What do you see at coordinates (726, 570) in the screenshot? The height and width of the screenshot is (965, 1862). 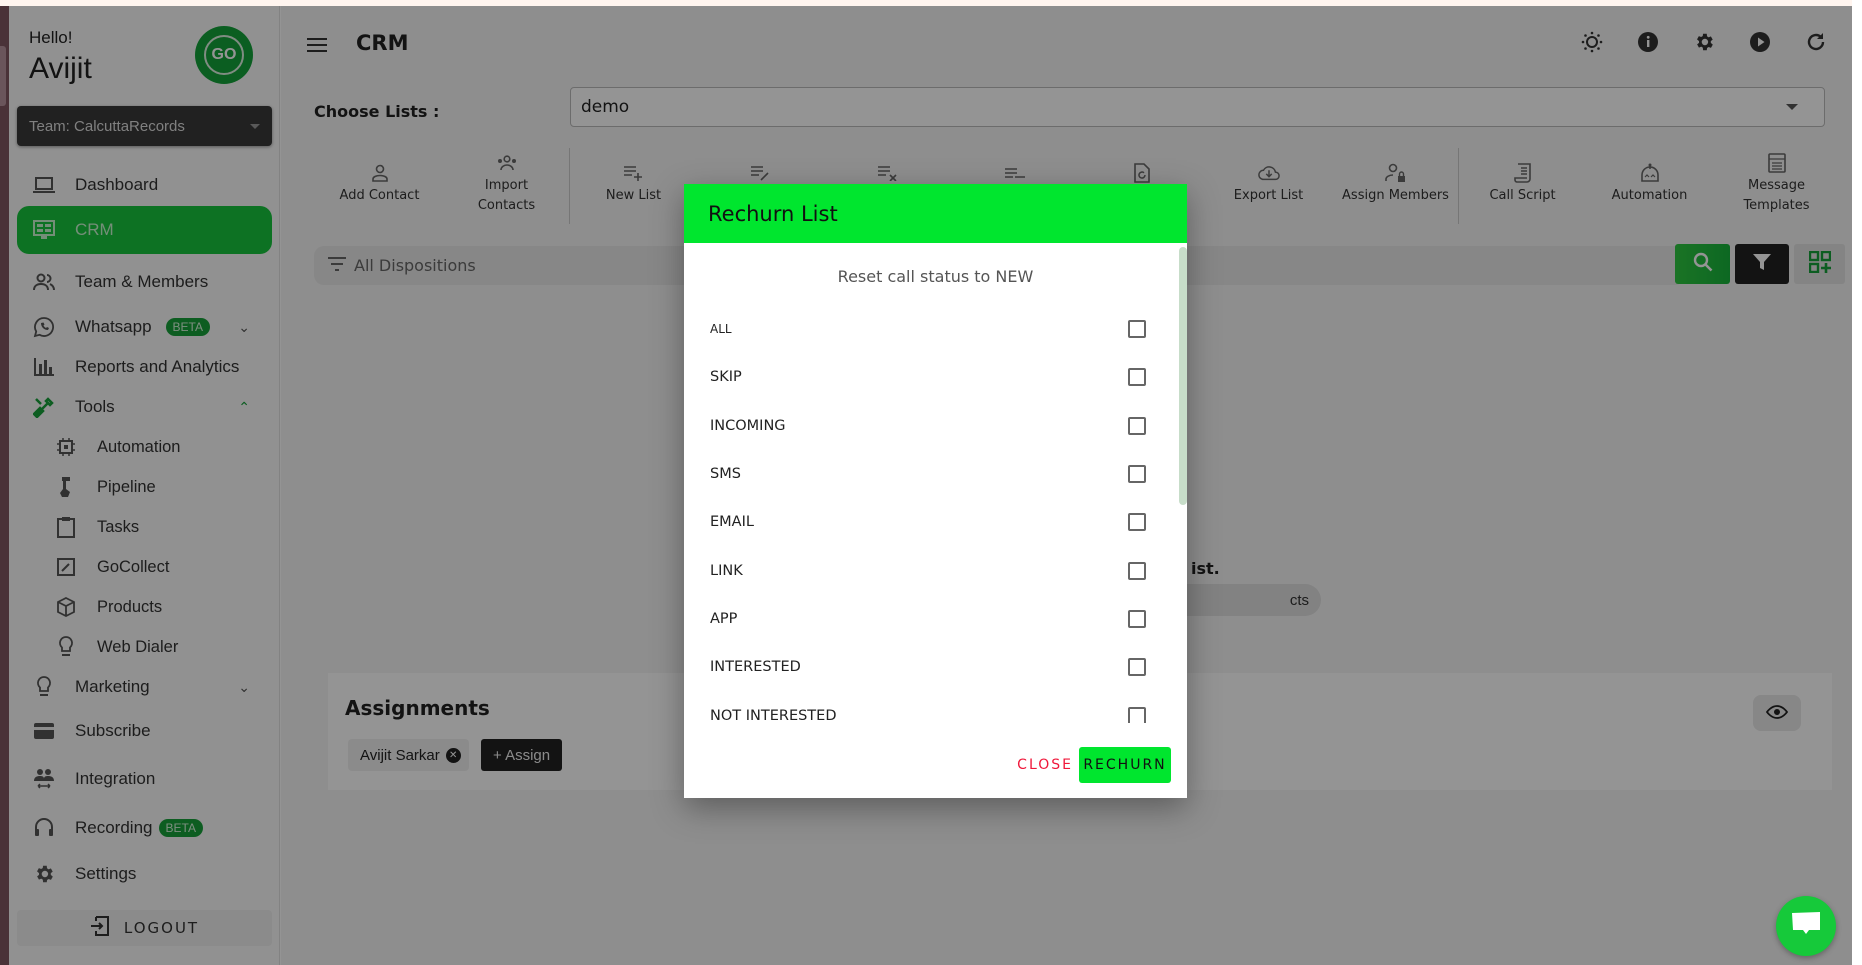 I see `status-option-label: LINK` at bounding box center [726, 570].